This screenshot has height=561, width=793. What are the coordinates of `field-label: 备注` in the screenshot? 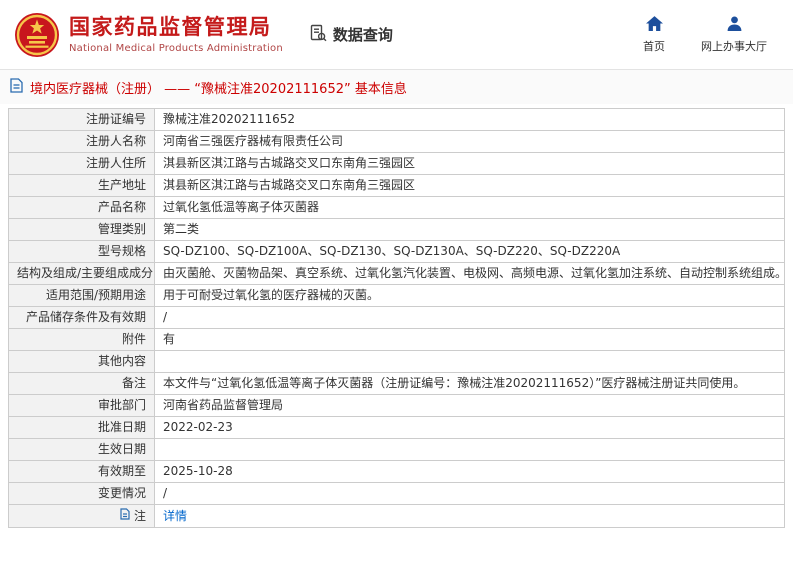 It's located at (81, 383).